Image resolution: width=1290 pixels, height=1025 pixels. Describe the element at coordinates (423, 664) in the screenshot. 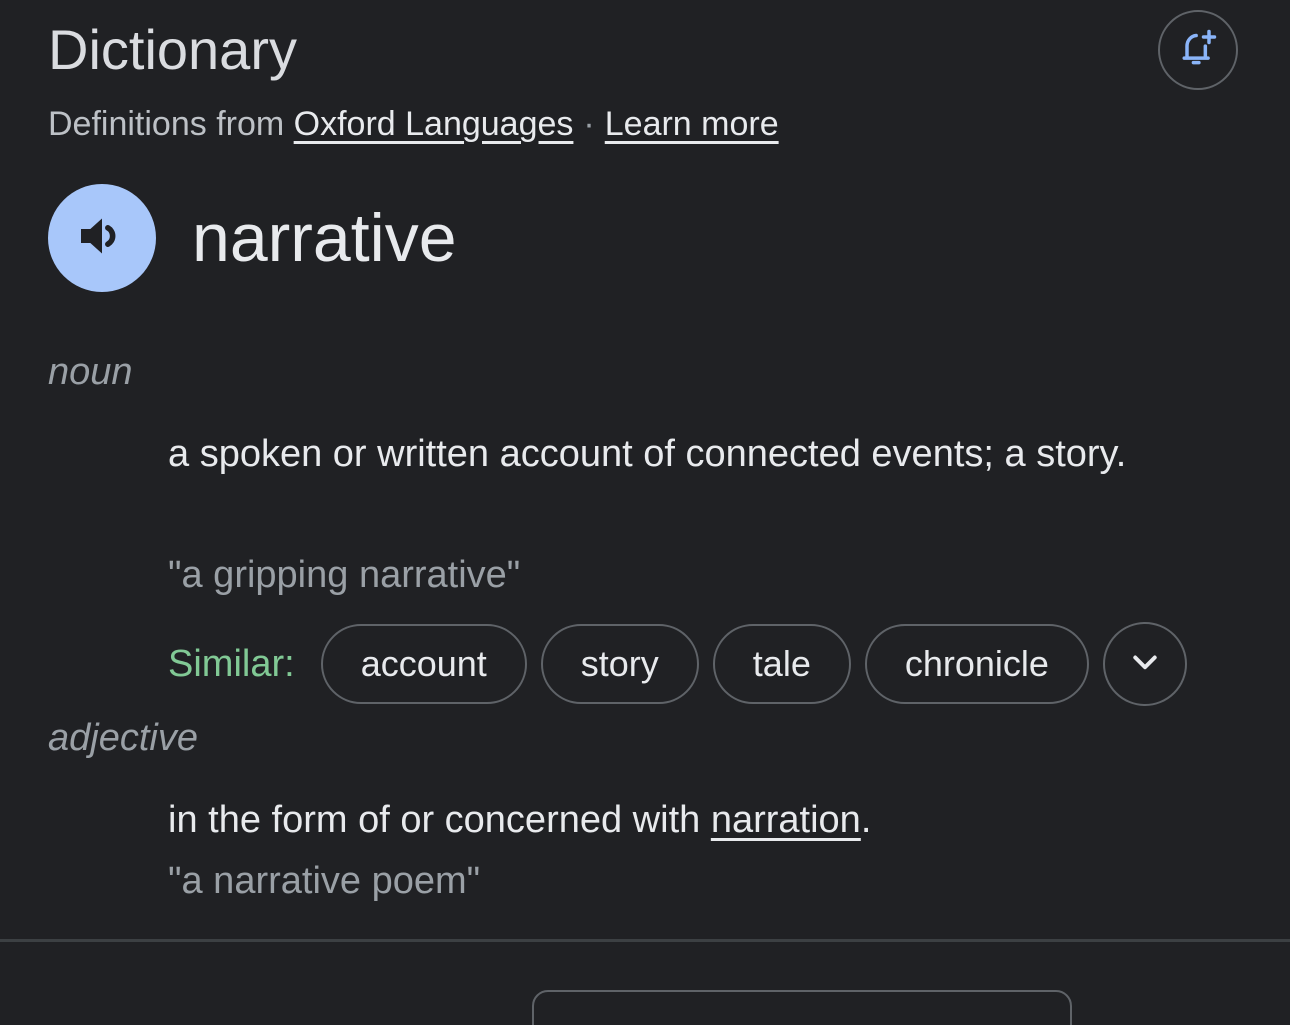

I see `similar-chip-account: account` at that location.